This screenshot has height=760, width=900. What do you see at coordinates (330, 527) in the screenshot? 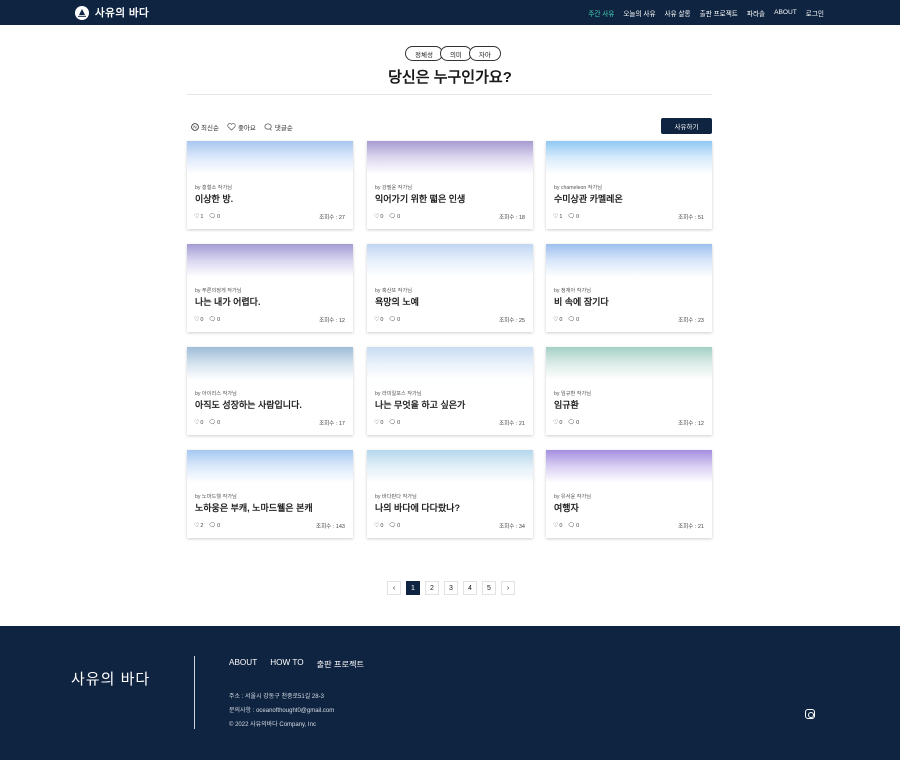
I see `view-count: 조회수 : 143` at bounding box center [330, 527].